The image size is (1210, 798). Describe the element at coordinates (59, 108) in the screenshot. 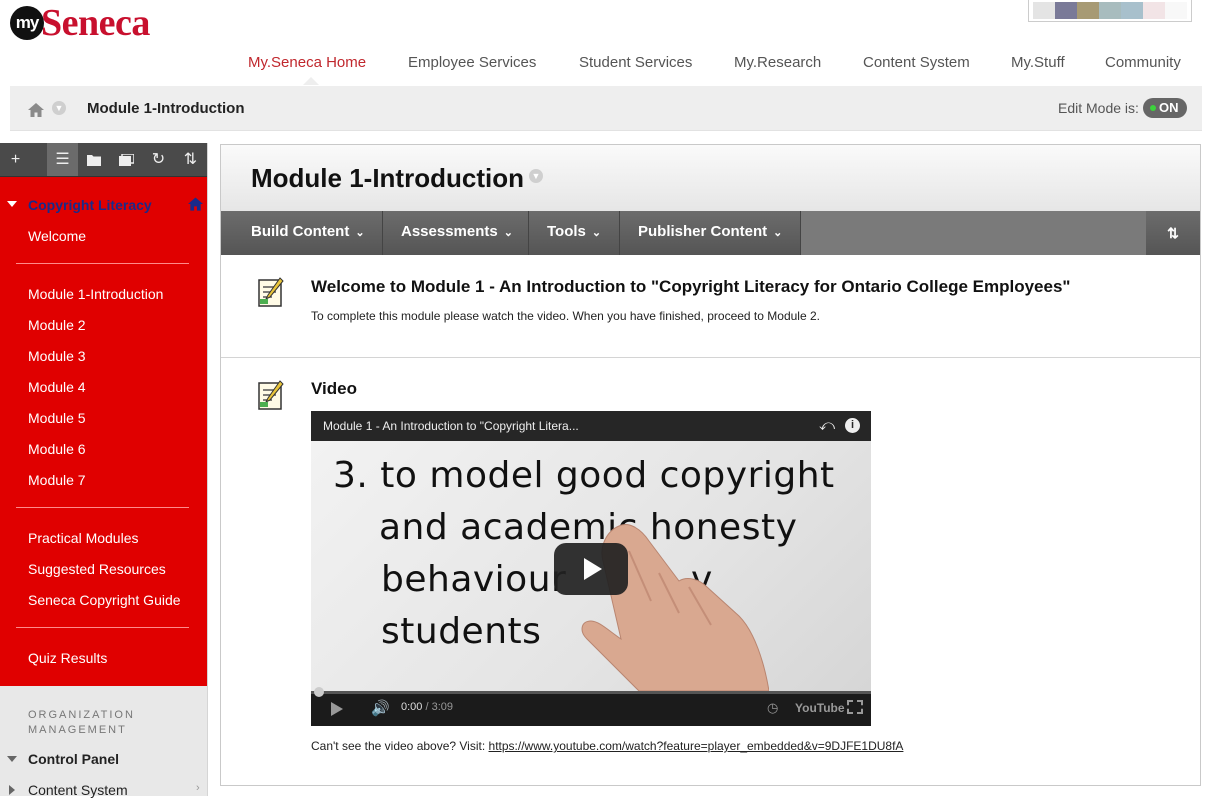

I see `breadcrumb-chevron-down-icon: ▼` at that location.